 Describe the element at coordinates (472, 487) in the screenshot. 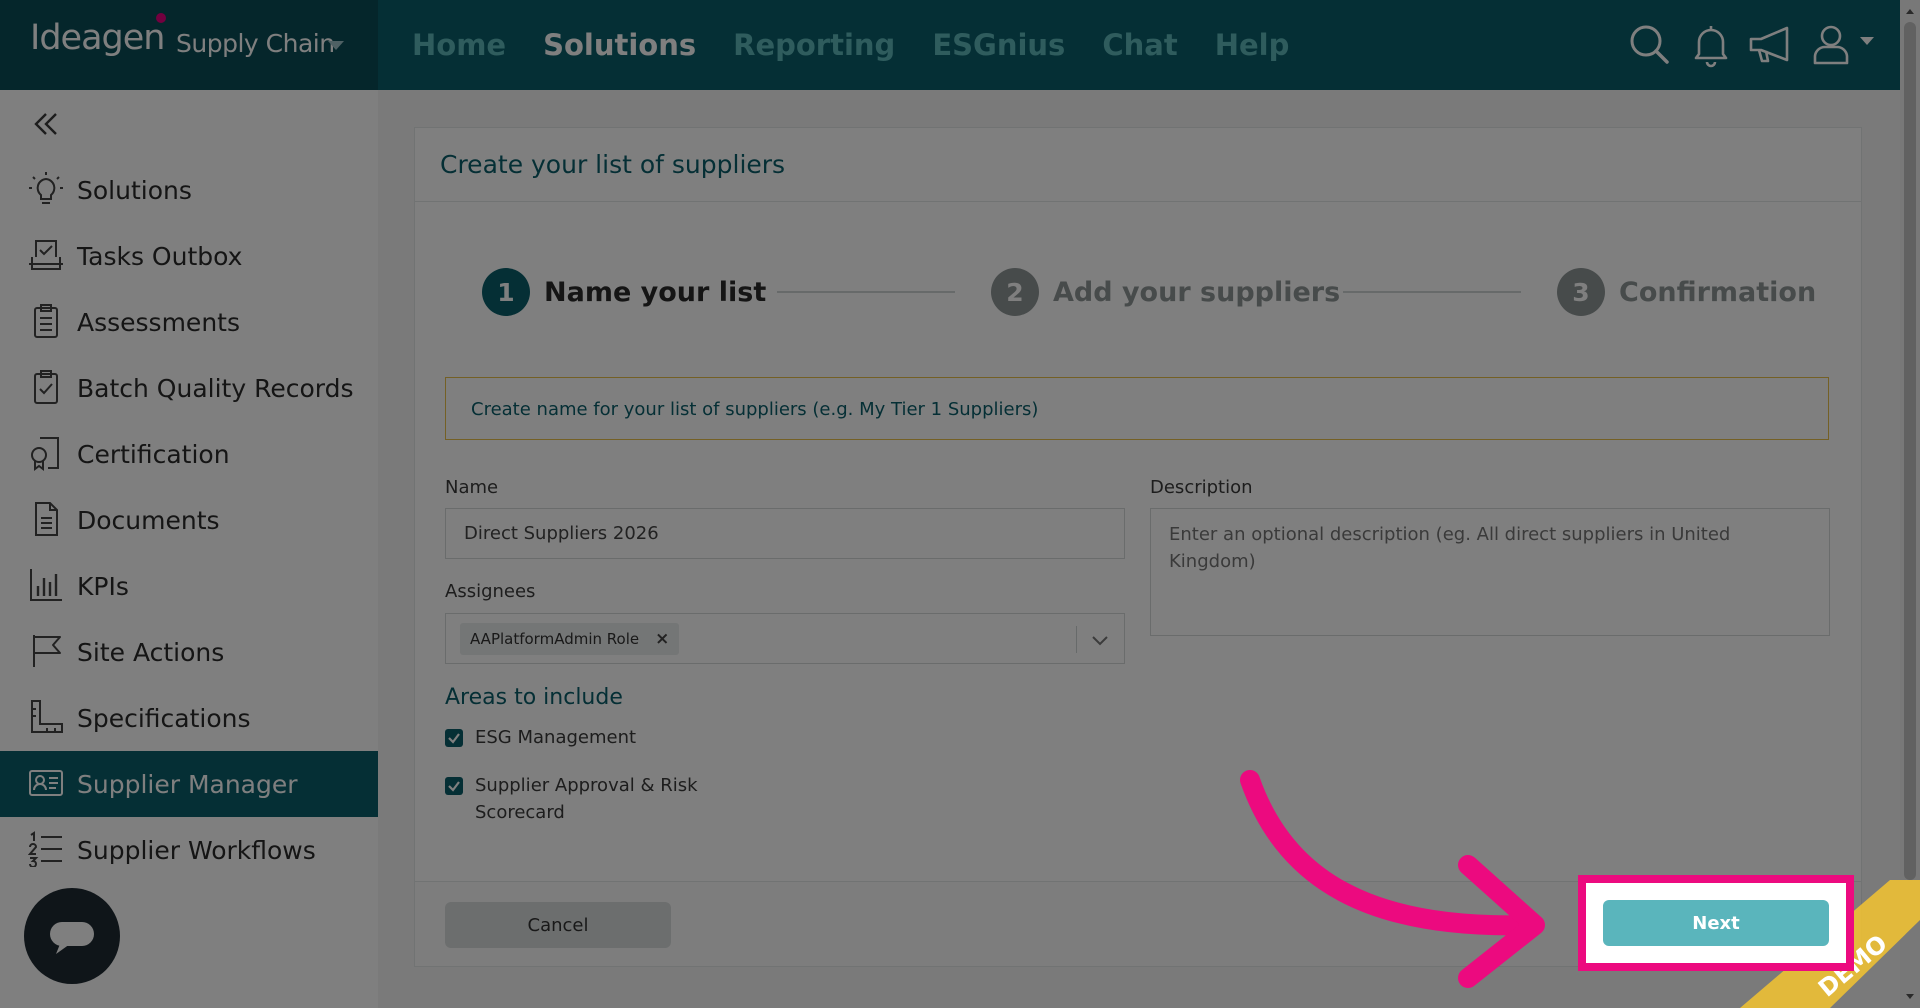

I see `name-label: Name` at that location.